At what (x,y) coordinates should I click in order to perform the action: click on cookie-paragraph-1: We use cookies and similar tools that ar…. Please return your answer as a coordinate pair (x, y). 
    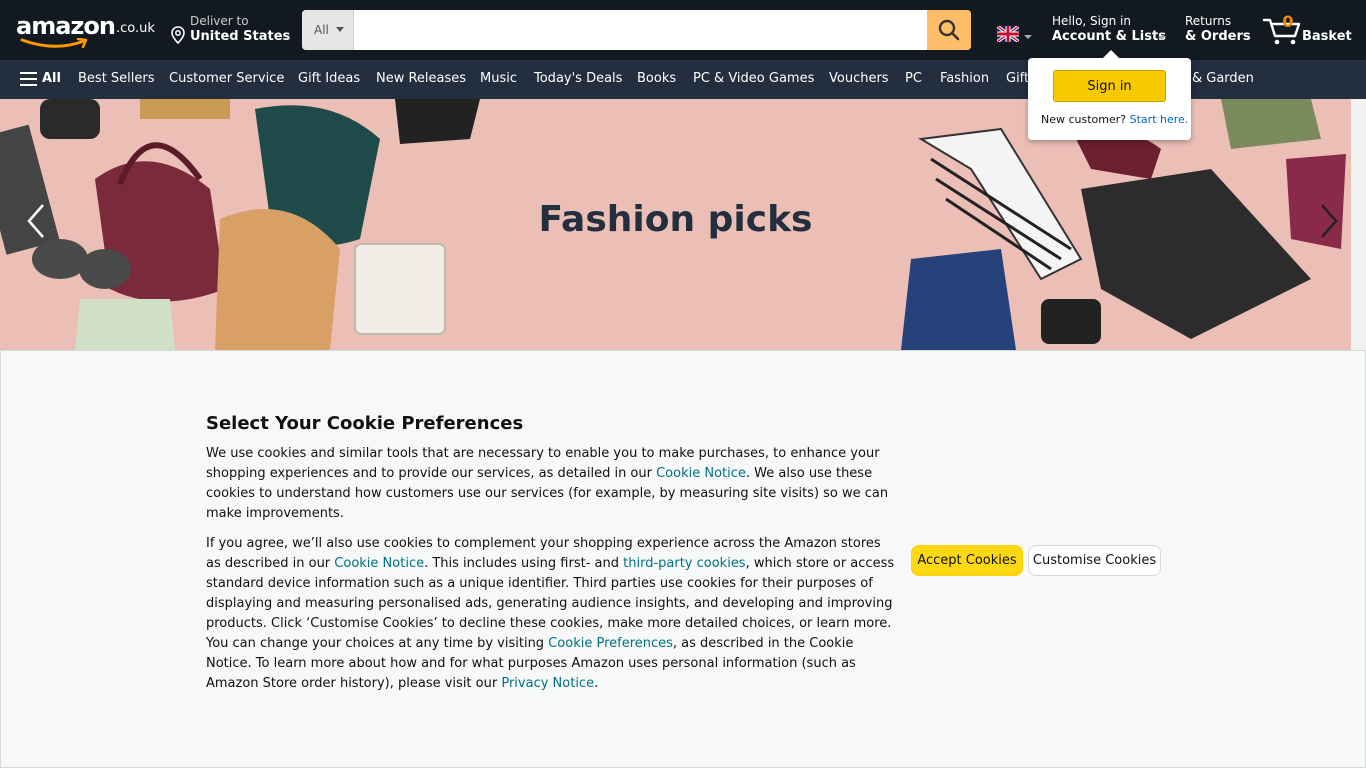
    Looking at the image, I should click on (551, 484).